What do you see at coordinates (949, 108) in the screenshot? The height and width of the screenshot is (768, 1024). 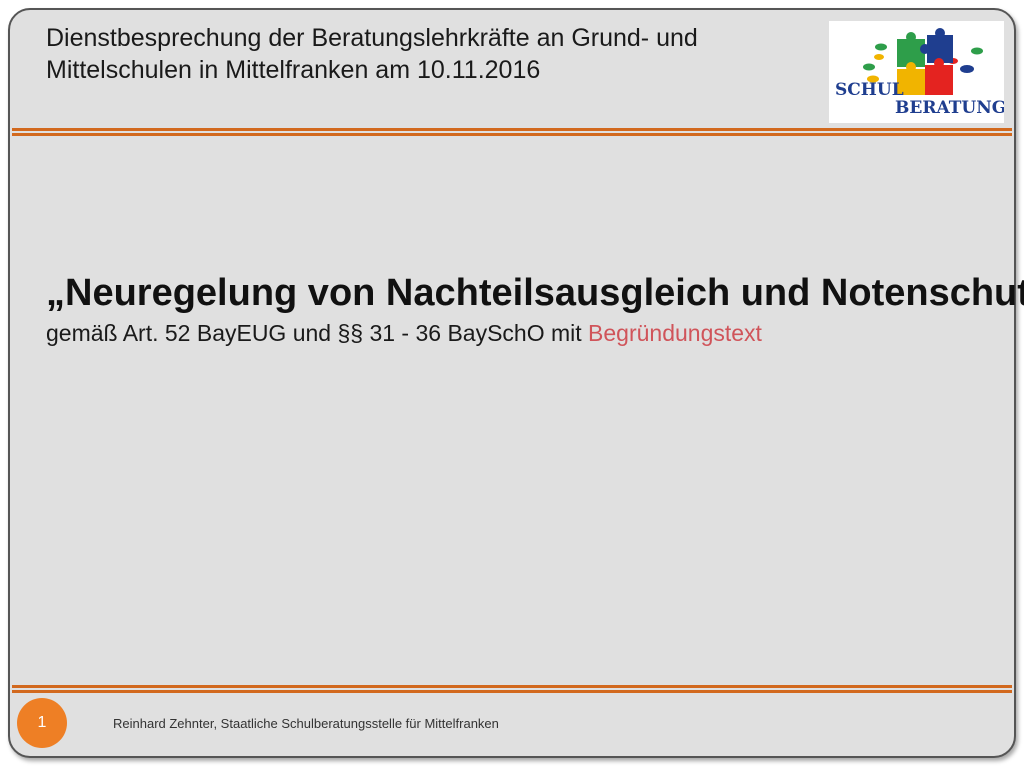 I see `svg-text: BERATUNG` at bounding box center [949, 108].